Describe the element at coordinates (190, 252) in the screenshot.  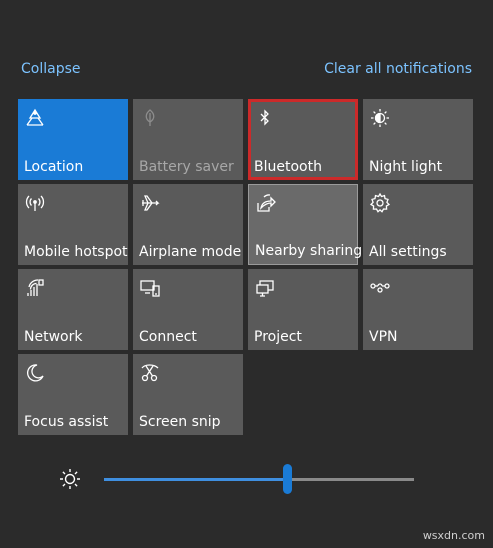
I see `tile-label: Airplane mode` at that location.